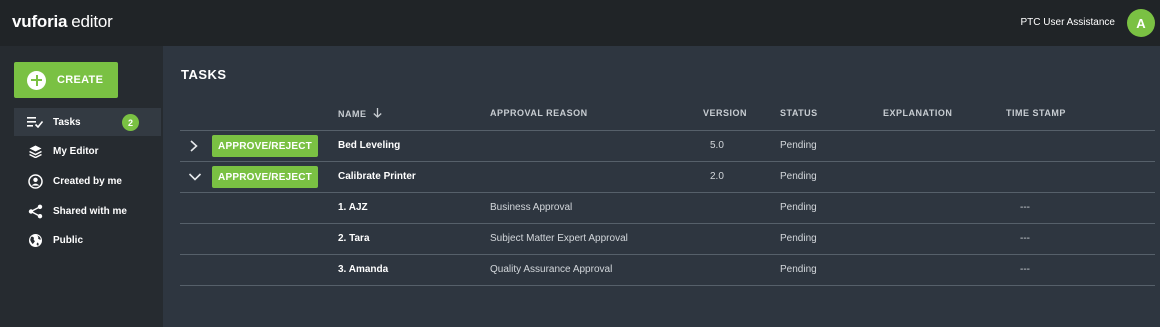 The height and width of the screenshot is (327, 1160). I want to click on sidebar-item-my-editor: My Editor, so click(87, 151).